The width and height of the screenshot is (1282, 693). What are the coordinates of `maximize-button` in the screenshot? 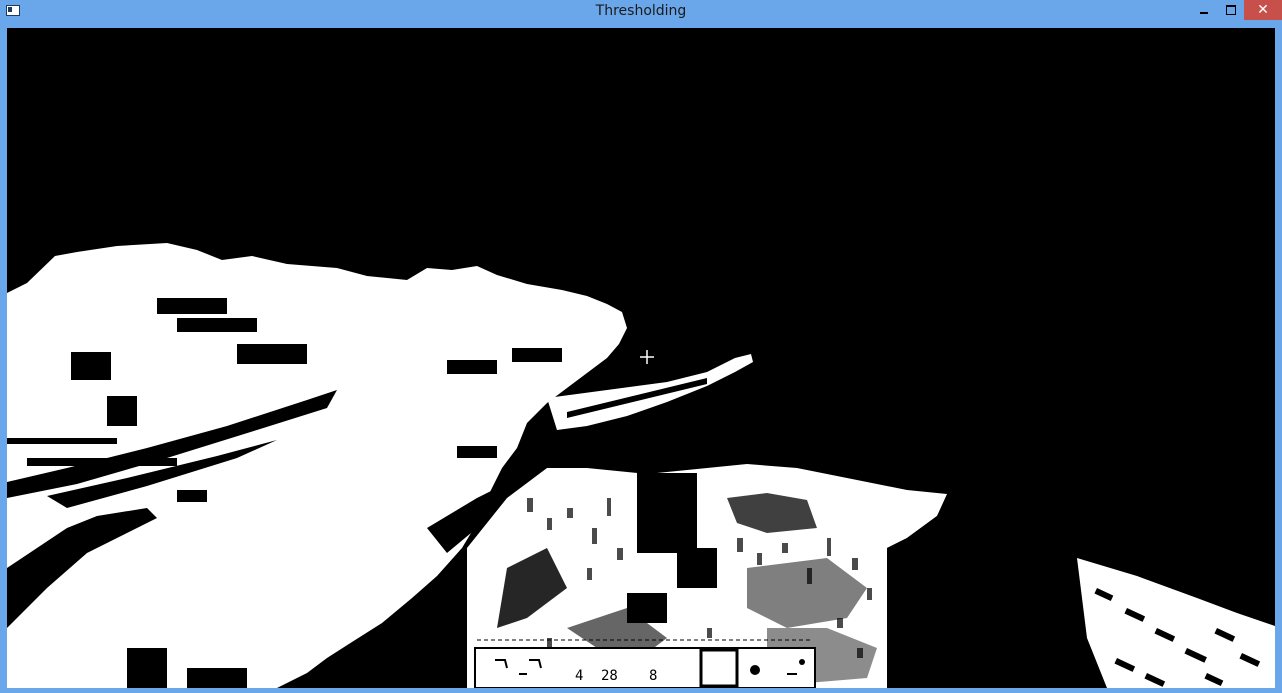 It's located at (1230, 10).